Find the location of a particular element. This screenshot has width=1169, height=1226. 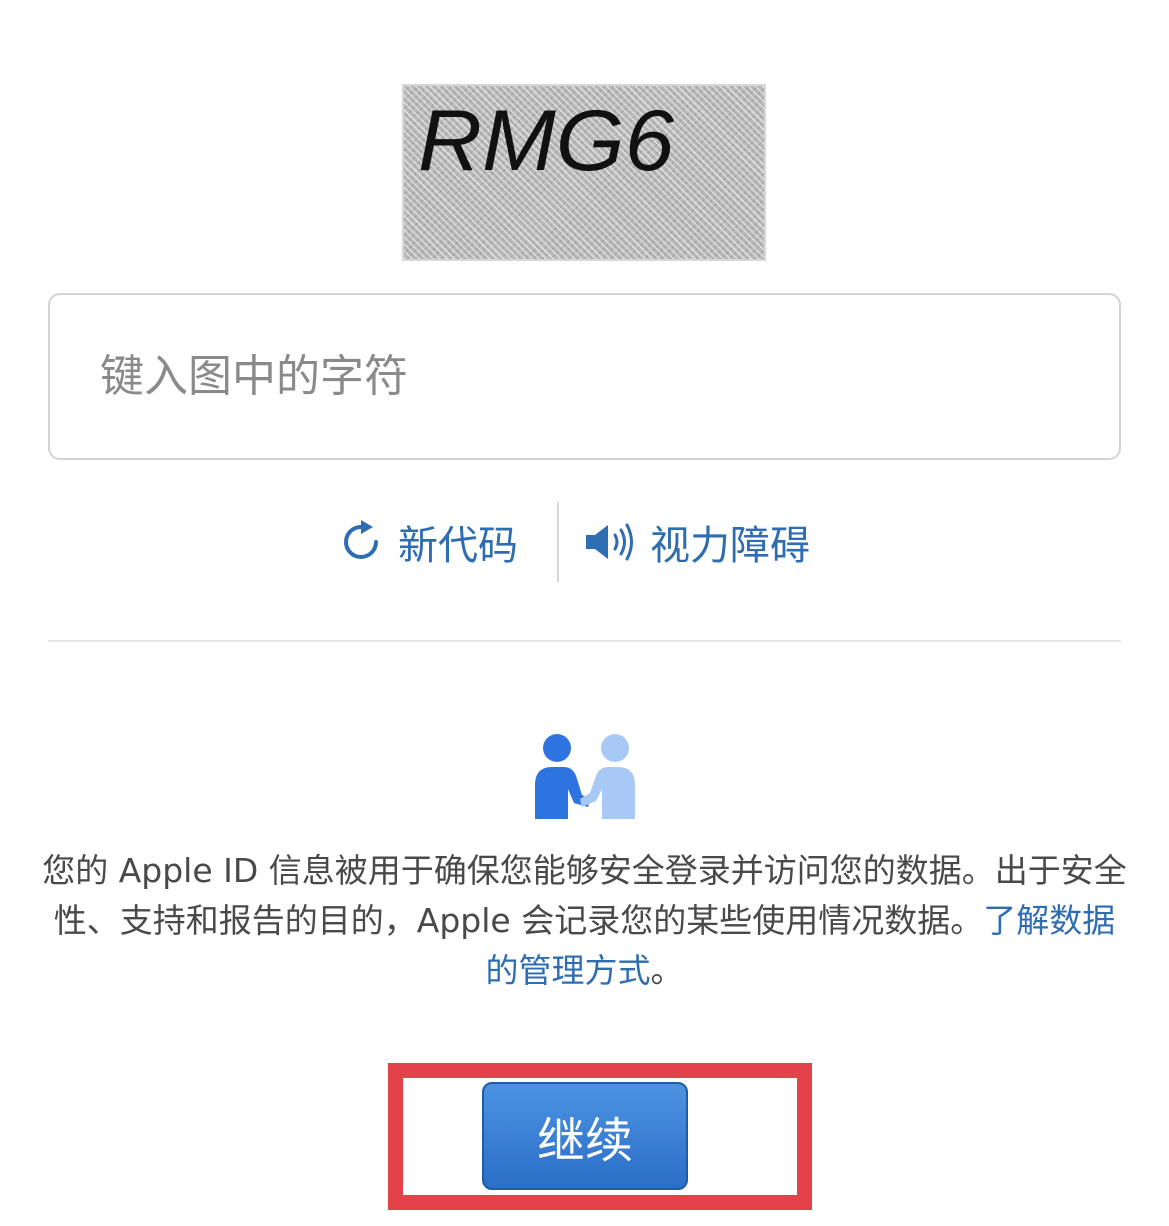

new-code-link: 新代码 is located at coordinates (429, 542).